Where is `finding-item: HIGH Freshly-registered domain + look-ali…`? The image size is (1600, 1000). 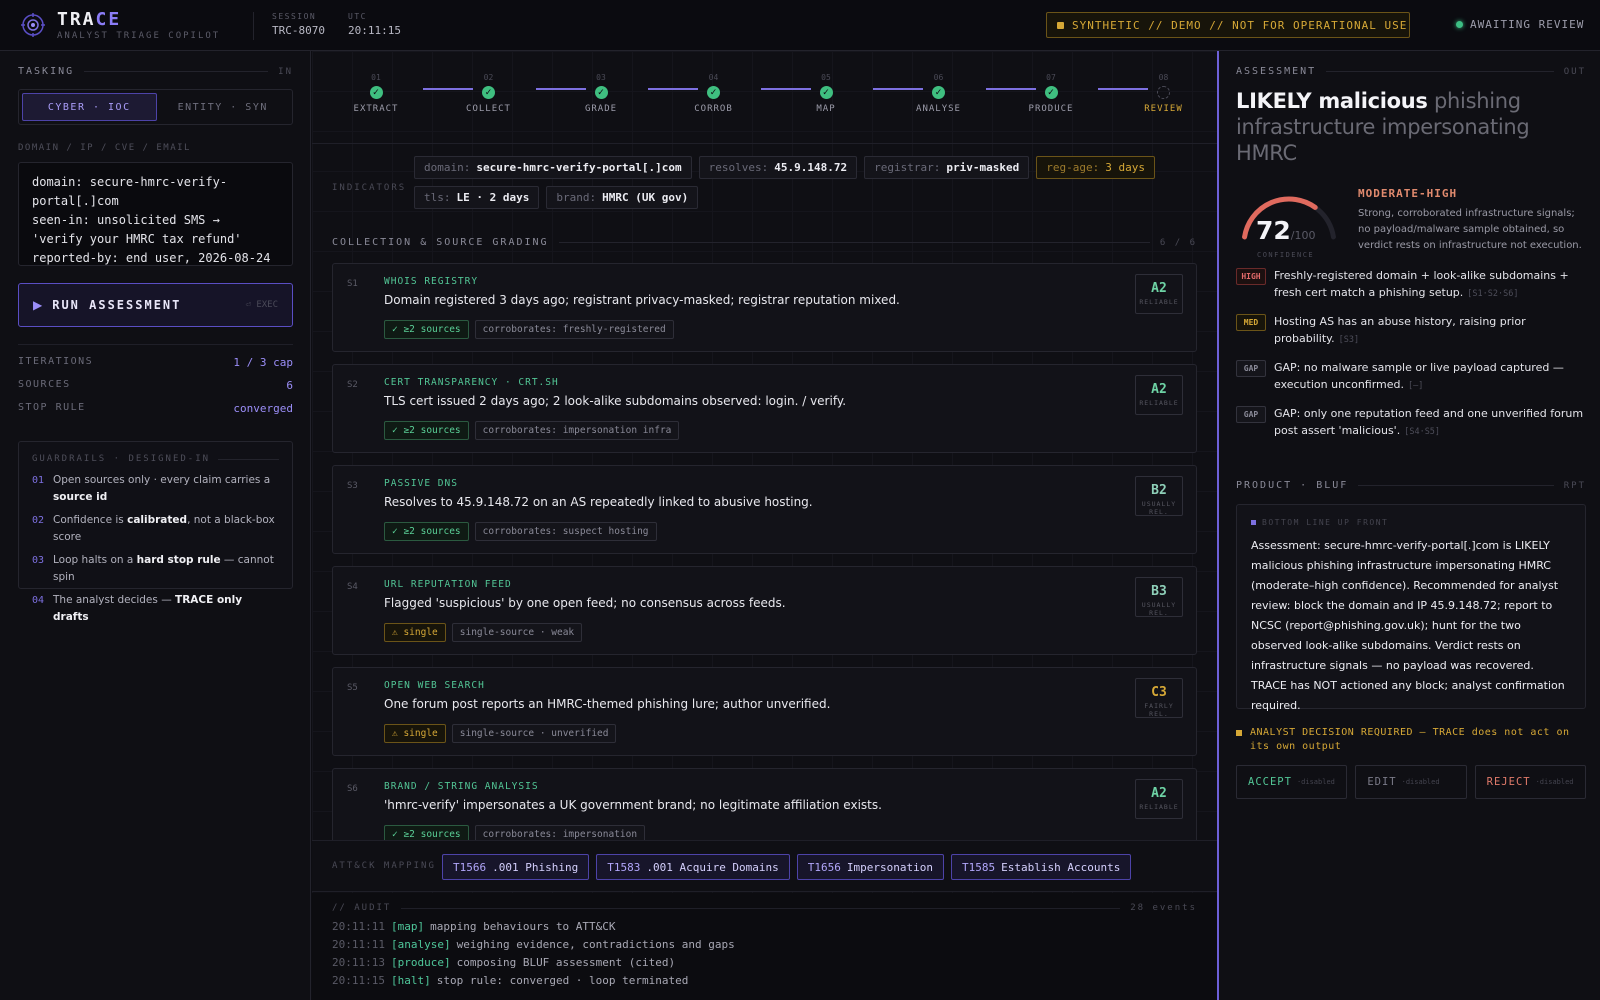
finding-item: HIGH Freshly-registered domain + look-ali… is located at coordinates (1411, 285).